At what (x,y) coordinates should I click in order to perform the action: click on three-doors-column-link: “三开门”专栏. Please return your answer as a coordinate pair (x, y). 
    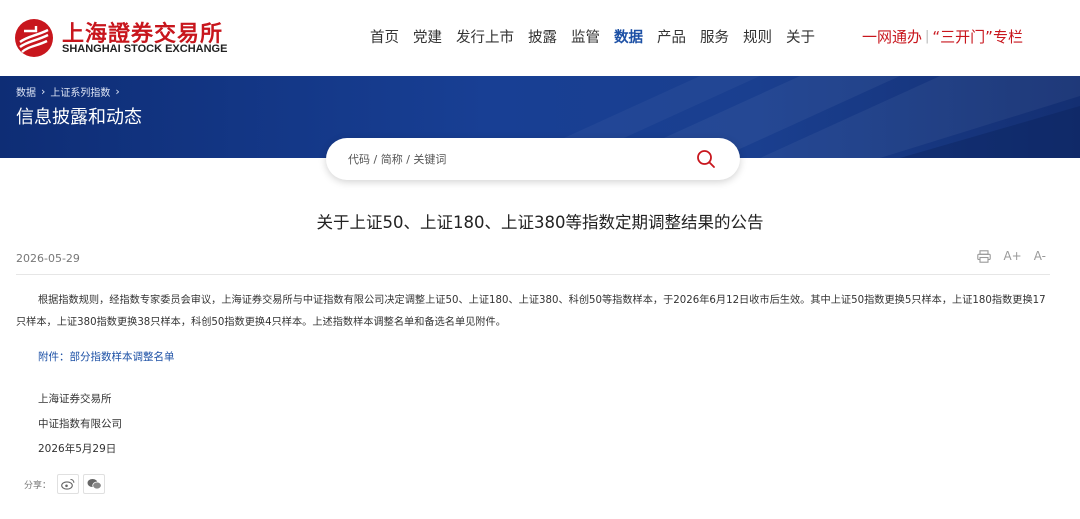
    Looking at the image, I should click on (977, 36).